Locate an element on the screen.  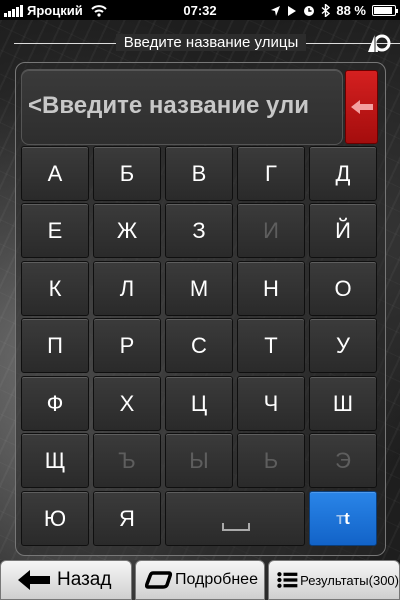
key-letter: Щ is located at coordinates (55, 460).